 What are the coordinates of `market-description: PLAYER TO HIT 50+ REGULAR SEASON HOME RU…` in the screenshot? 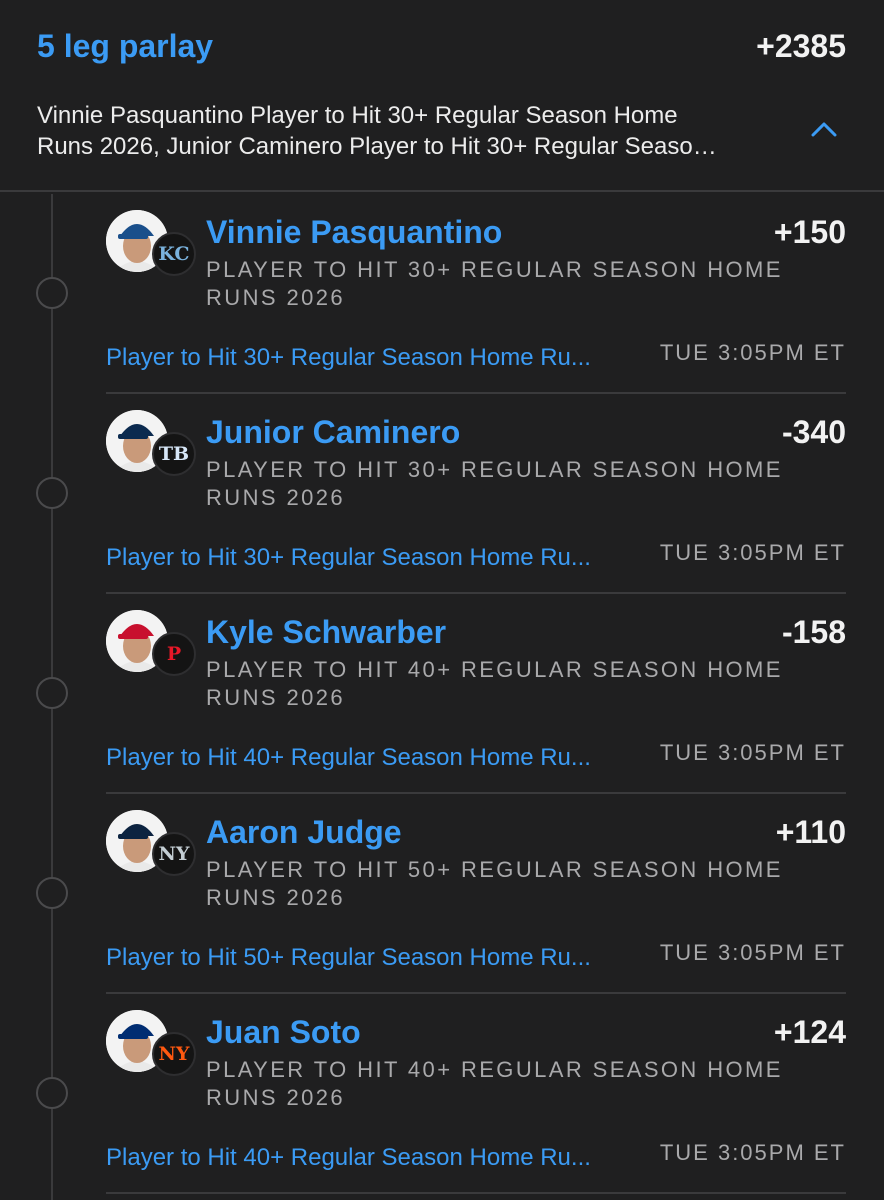 It's located at (494, 883).